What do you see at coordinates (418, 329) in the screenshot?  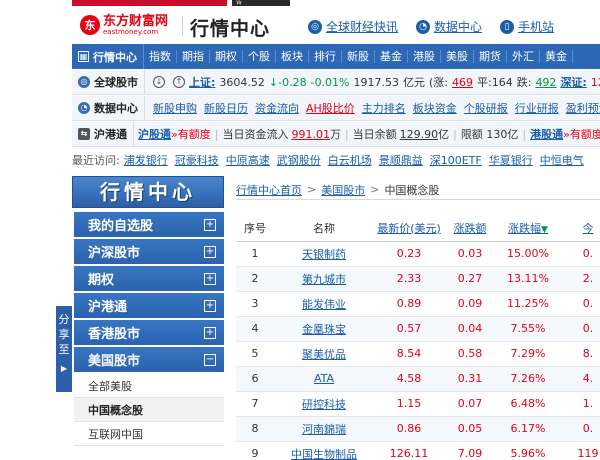 I see `table-row: 4 金凰珠宝 0.57 0.04 7.55% 0.` at bounding box center [418, 329].